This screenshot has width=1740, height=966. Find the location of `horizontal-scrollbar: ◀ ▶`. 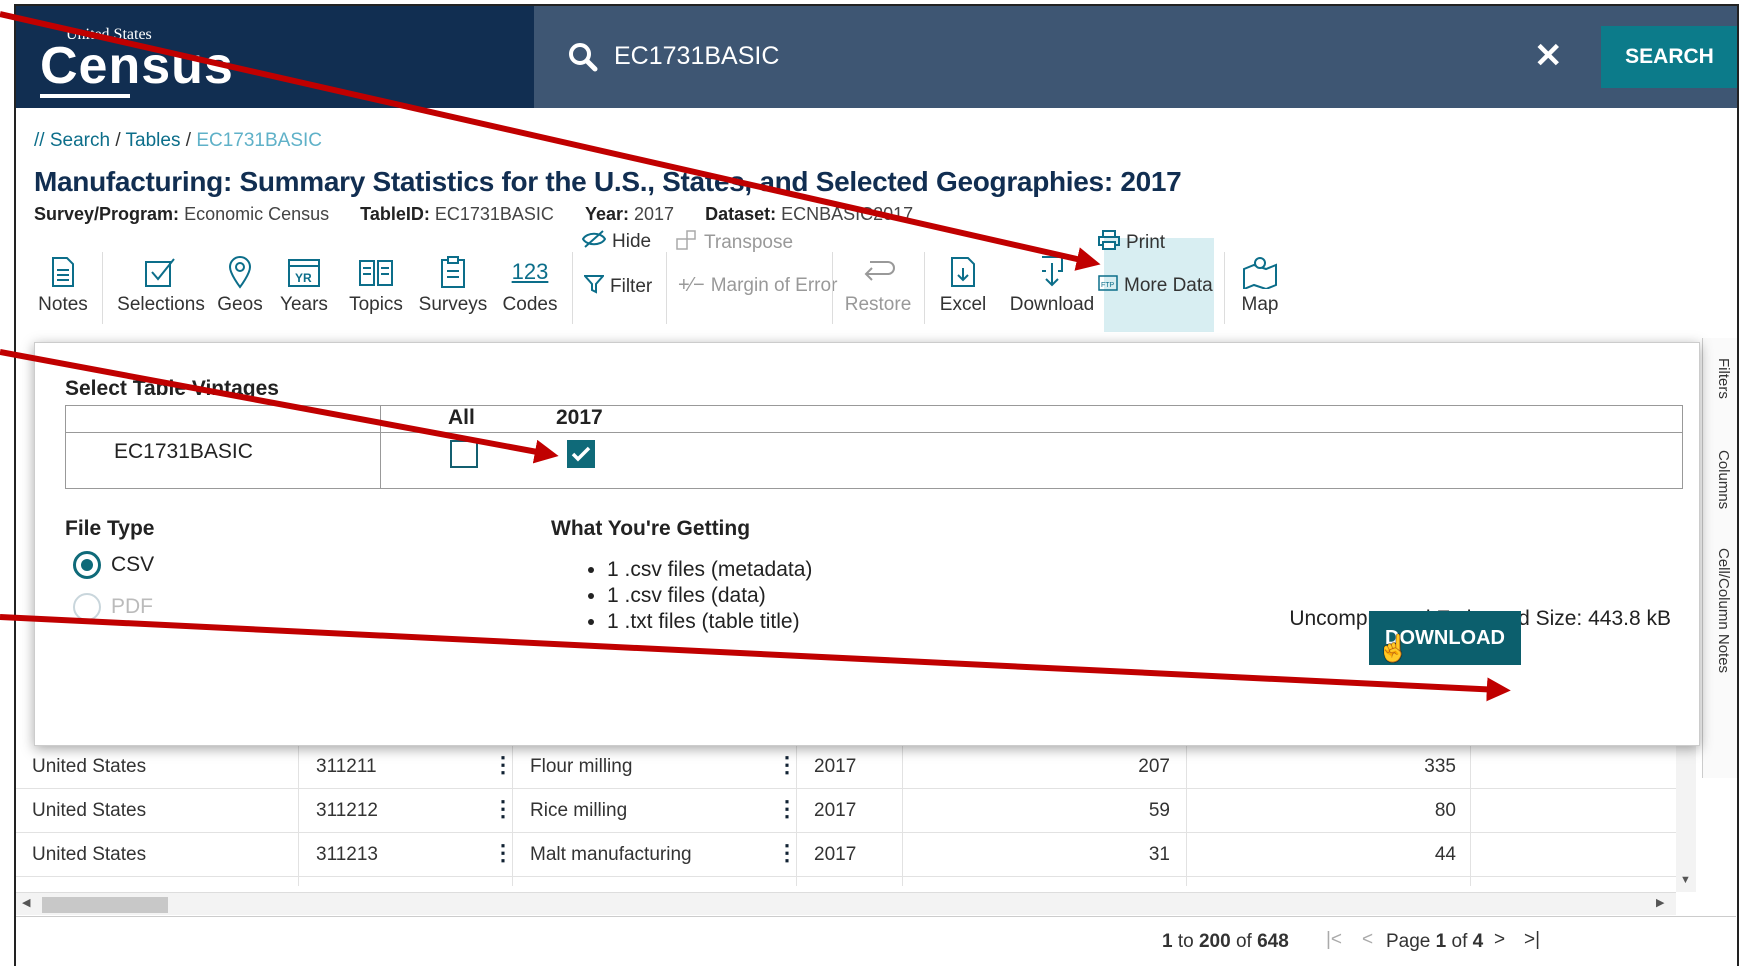

horizontal-scrollbar: ◀ ▶ is located at coordinates (846, 903).